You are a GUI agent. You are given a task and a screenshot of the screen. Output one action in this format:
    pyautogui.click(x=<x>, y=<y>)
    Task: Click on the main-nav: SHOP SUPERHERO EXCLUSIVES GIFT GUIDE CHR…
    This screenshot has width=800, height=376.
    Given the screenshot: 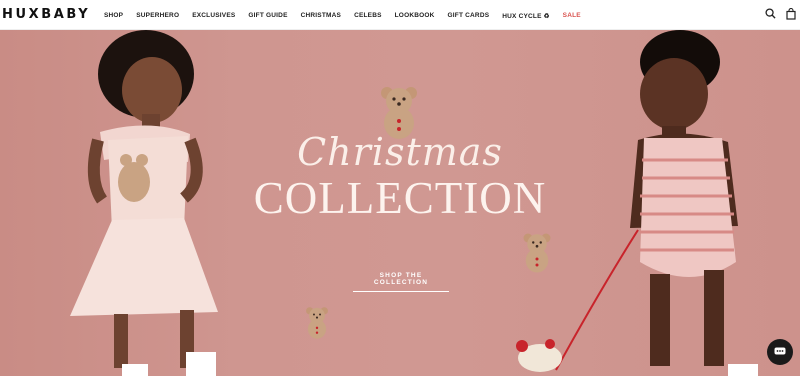 What is the action you would take?
    pyautogui.click(x=349, y=16)
    